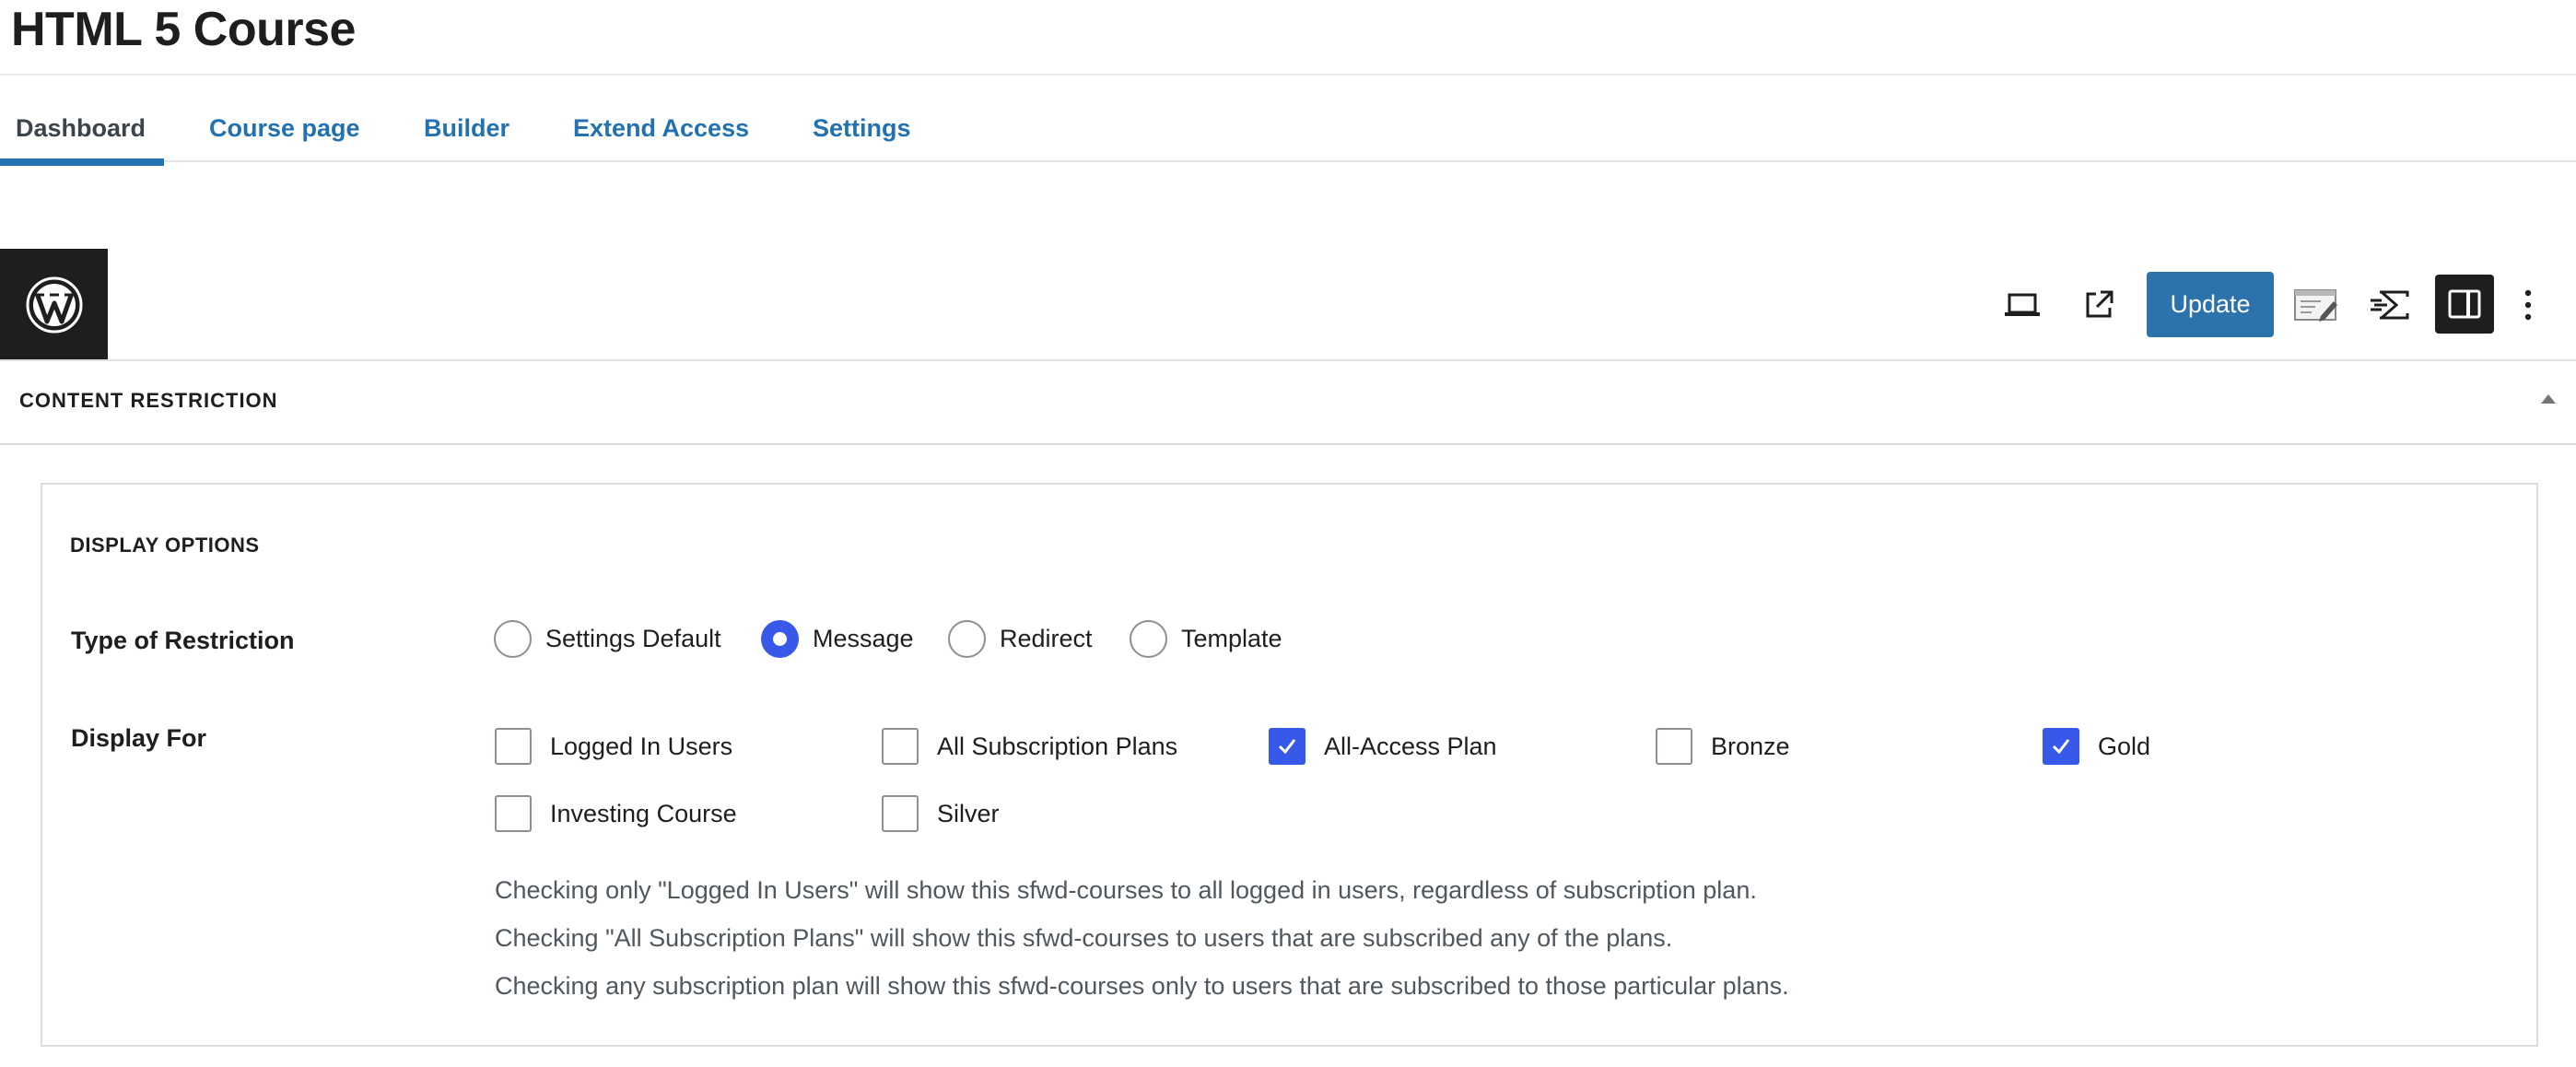  What do you see at coordinates (2098, 305) in the screenshot?
I see `external-link-icon` at bounding box center [2098, 305].